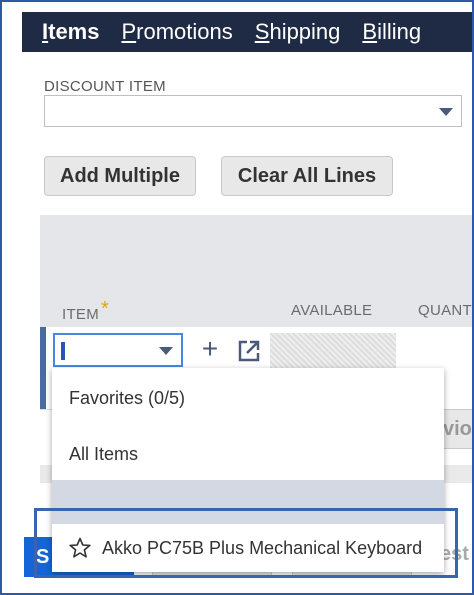 This screenshot has height=595, width=474. What do you see at coordinates (305, 31) in the screenshot?
I see `tab-shipping-rest: hipping` at bounding box center [305, 31].